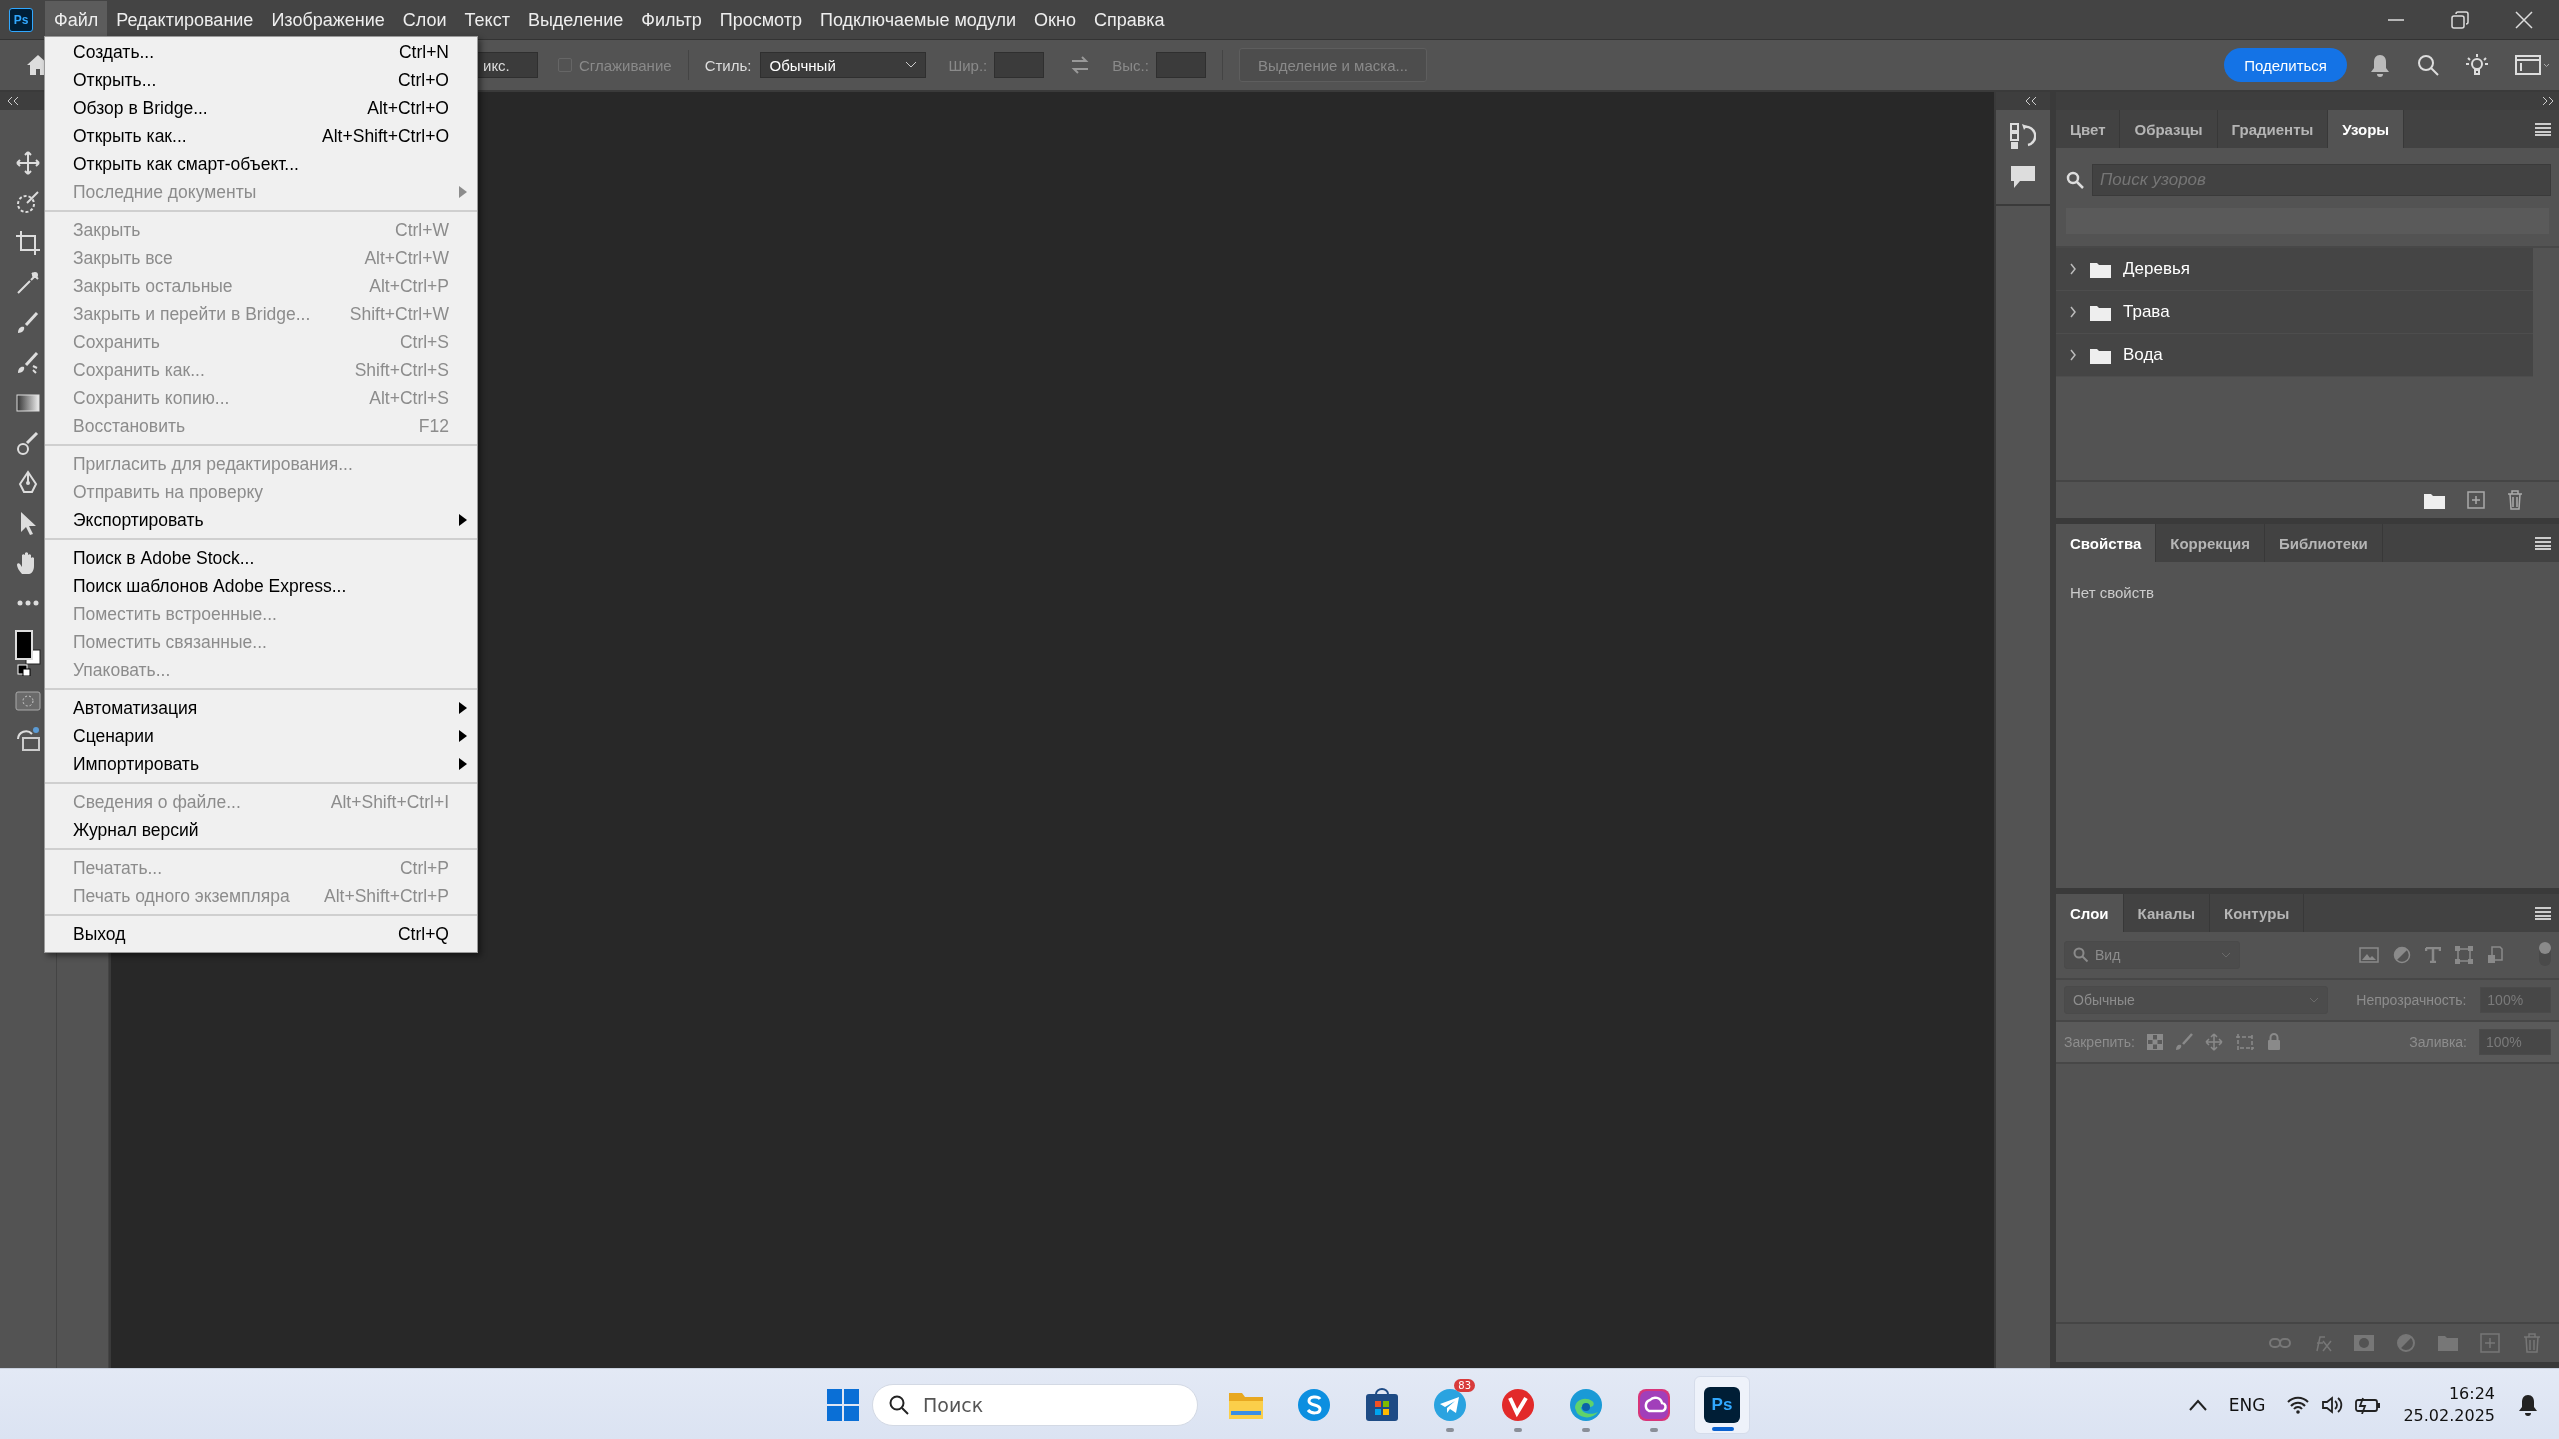 Image resolution: width=2559 pixels, height=1439 pixels. I want to click on panel-tab: Коррекция, so click(2210, 543).